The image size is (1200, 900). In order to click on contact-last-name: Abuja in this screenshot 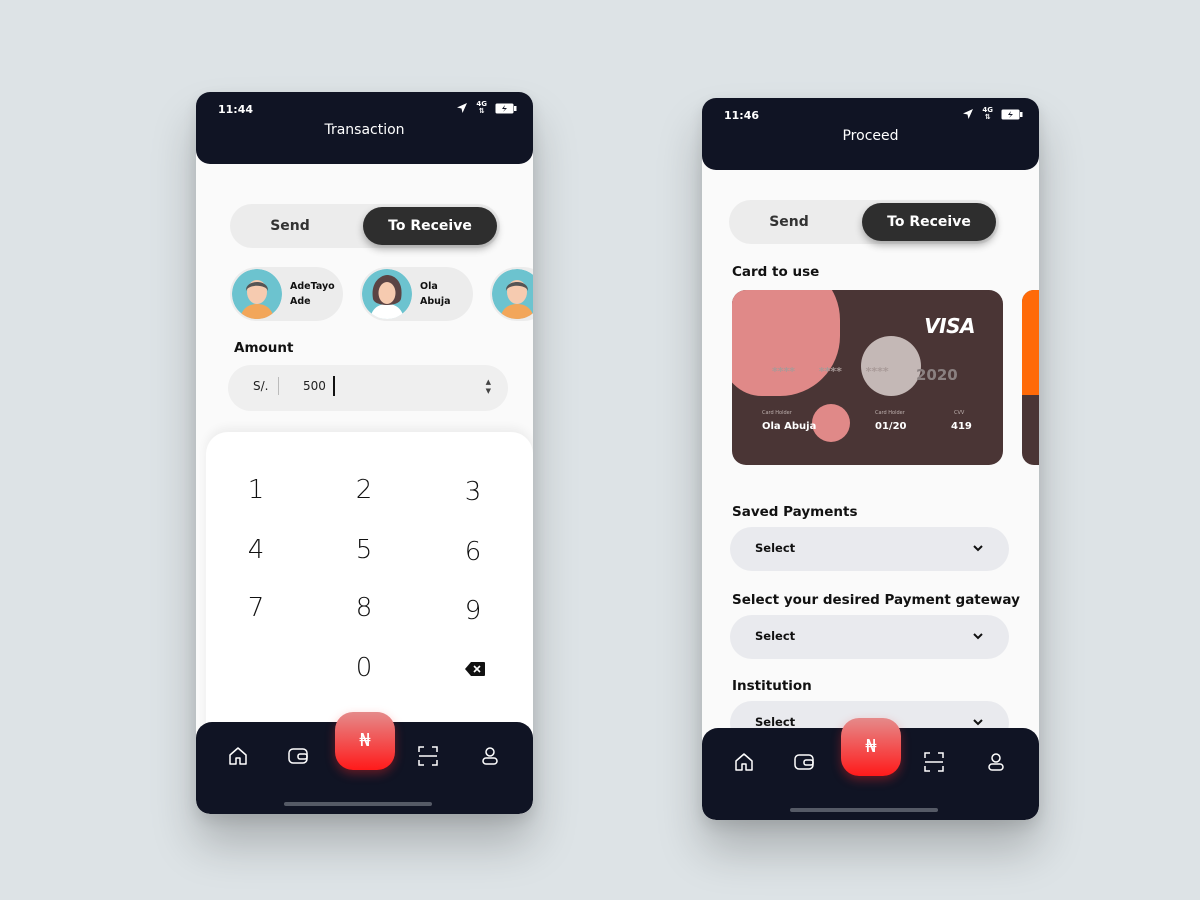, I will do `click(435, 301)`.